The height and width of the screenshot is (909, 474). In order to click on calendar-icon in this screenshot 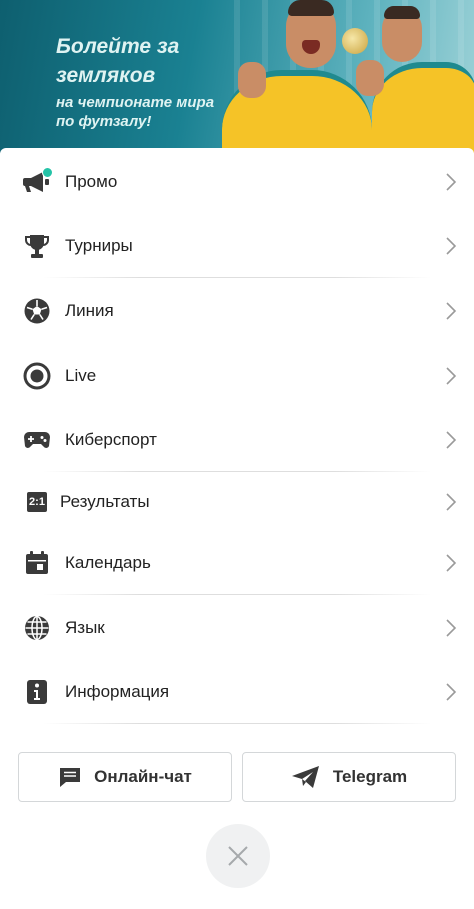, I will do `click(37, 563)`.